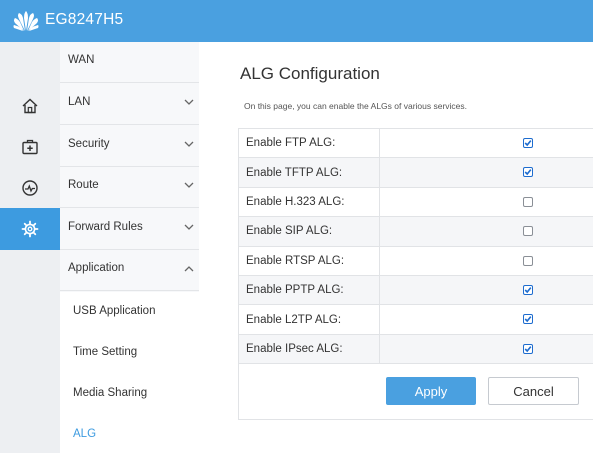 The width and height of the screenshot is (593, 456). Describe the element at coordinates (309, 231) in the screenshot. I see `row-label: Enable SIP ALG:` at that location.